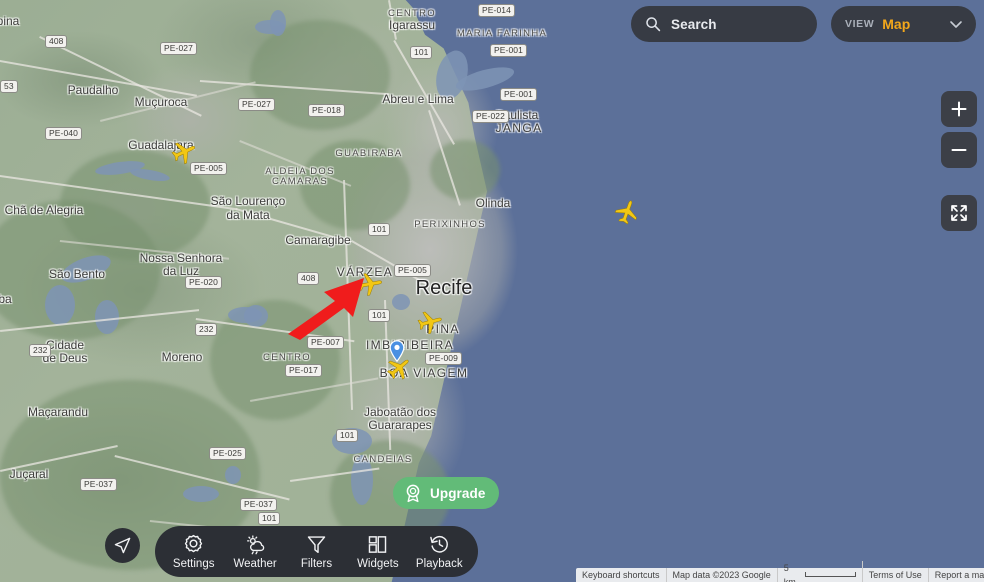 The height and width of the screenshot is (582, 984). Describe the element at coordinates (502, 33) in the screenshot. I see `map-place-label: MARIA FARINHA` at that location.